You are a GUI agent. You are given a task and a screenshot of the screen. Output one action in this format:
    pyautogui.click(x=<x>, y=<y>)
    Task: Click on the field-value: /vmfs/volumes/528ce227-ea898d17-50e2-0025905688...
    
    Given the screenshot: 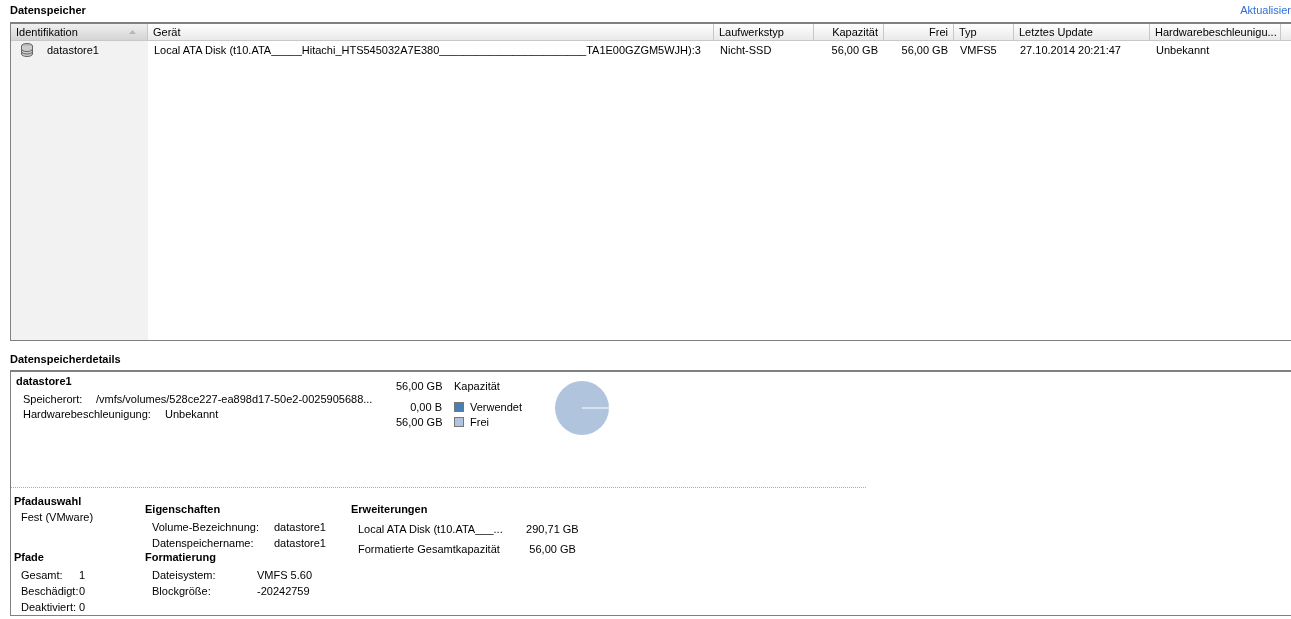 What is the action you would take?
    pyautogui.click(x=234, y=398)
    